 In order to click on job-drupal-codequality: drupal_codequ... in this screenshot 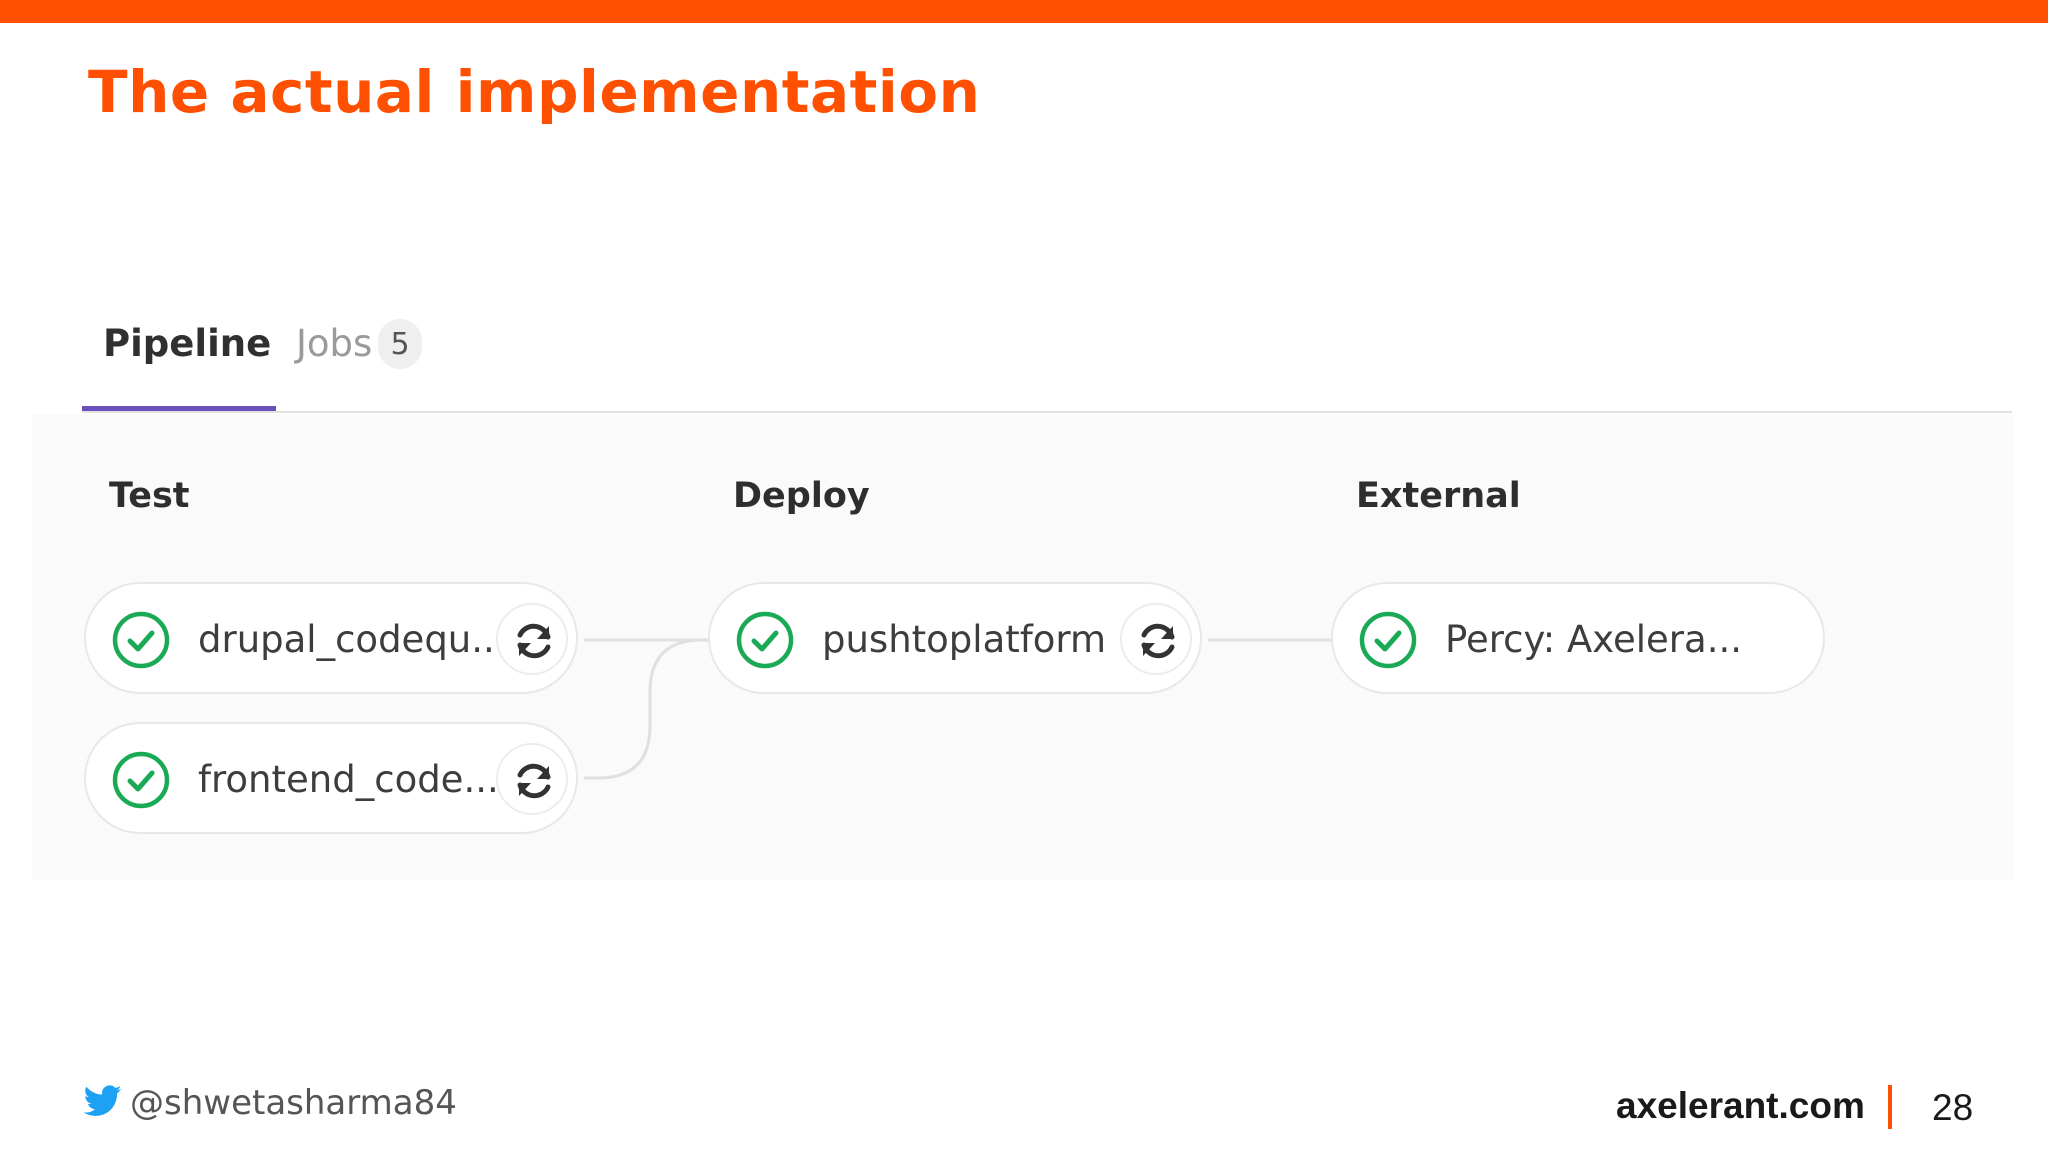, I will do `click(331, 638)`.